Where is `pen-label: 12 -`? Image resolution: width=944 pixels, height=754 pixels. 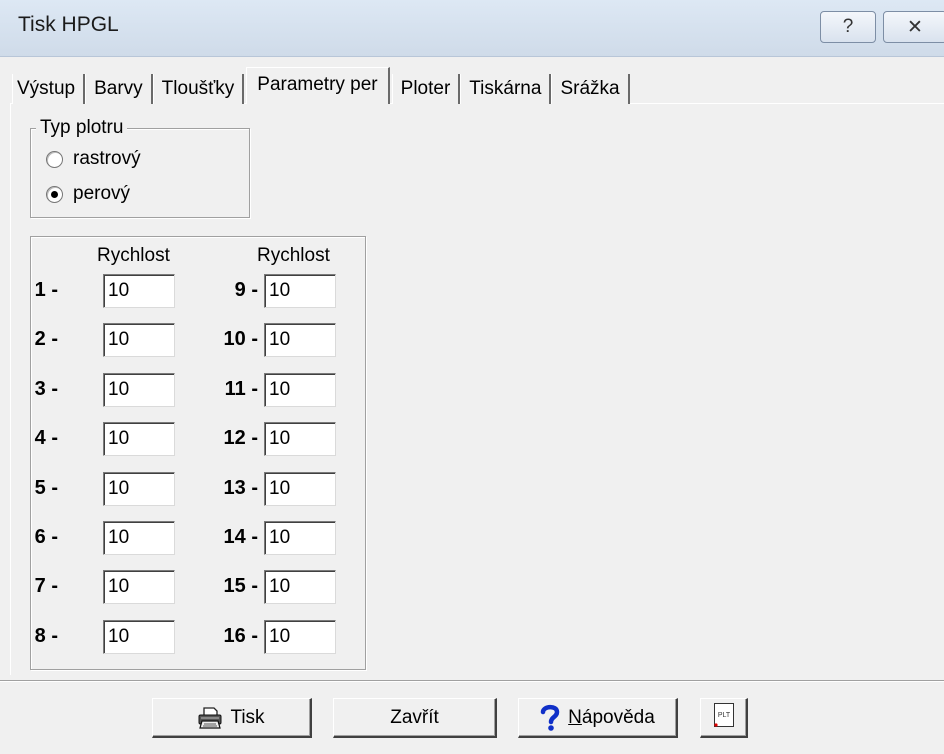
pen-label: 12 - is located at coordinates (240, 438).